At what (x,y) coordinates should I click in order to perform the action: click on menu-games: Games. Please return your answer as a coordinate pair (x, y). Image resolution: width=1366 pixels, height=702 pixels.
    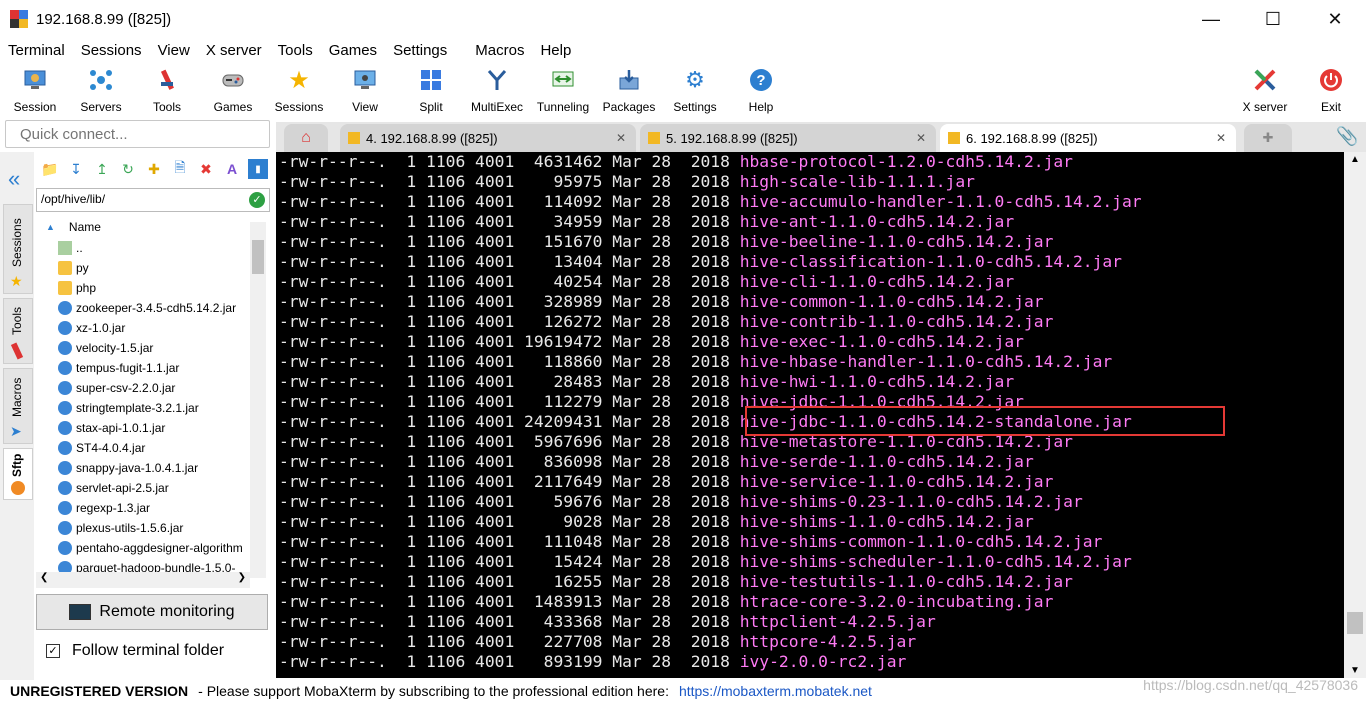
    Looking at the image, I should click on (357, 50).